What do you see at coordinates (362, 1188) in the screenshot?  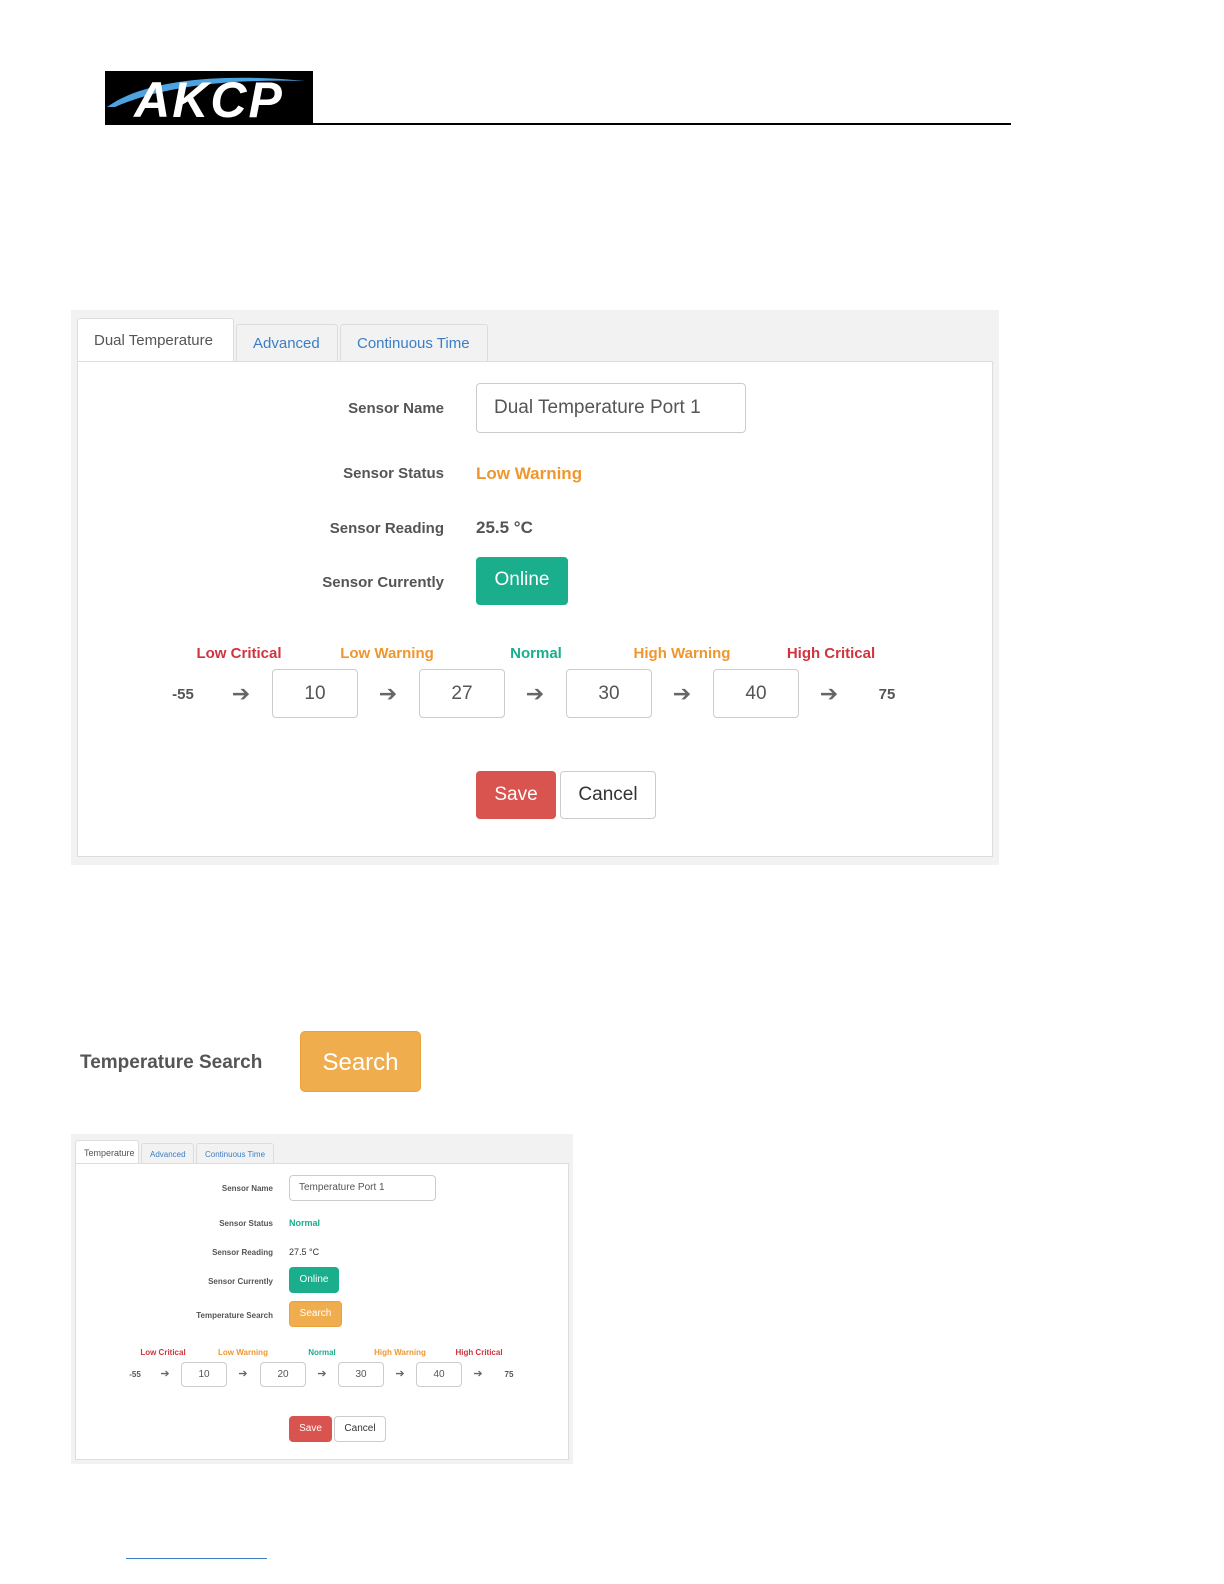 I see `sensor-name-input: Temperature Port 1` at bounding box center [362, 1188].